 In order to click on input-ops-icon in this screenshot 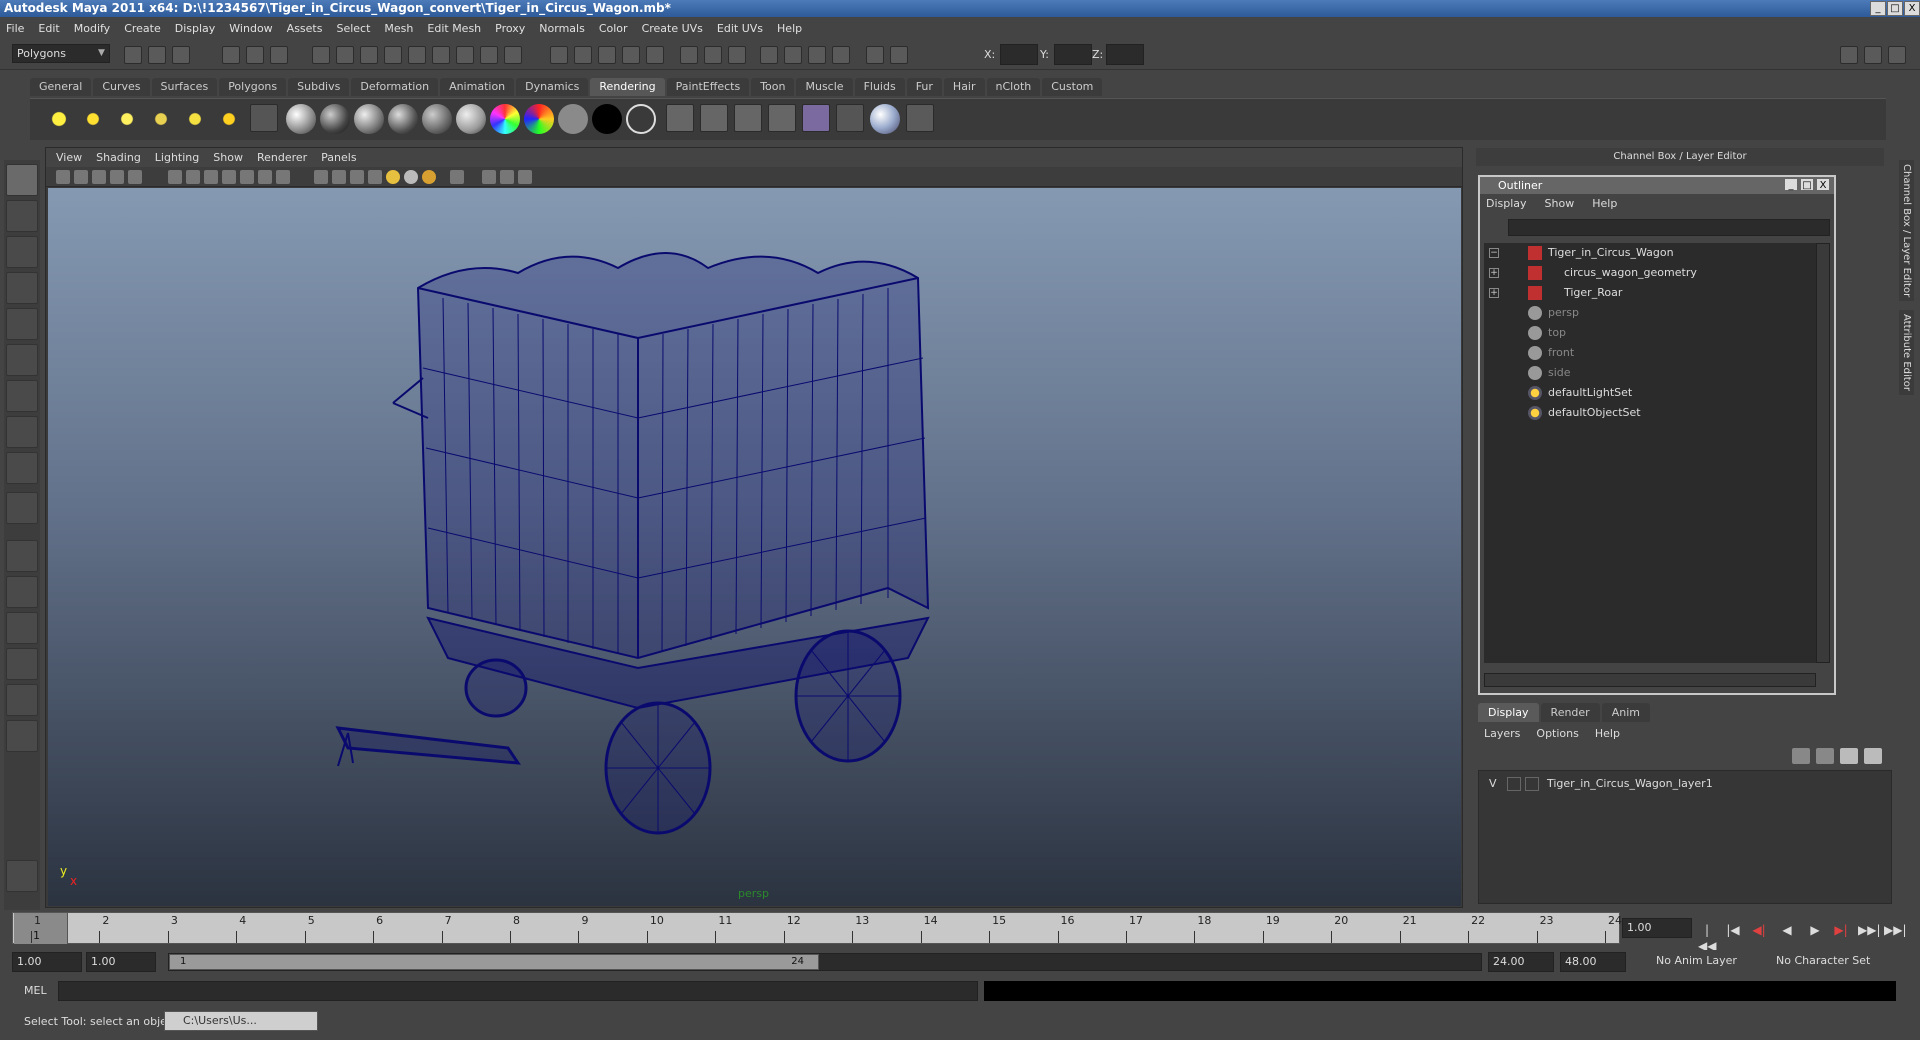, I will do `click(513, 55)`.